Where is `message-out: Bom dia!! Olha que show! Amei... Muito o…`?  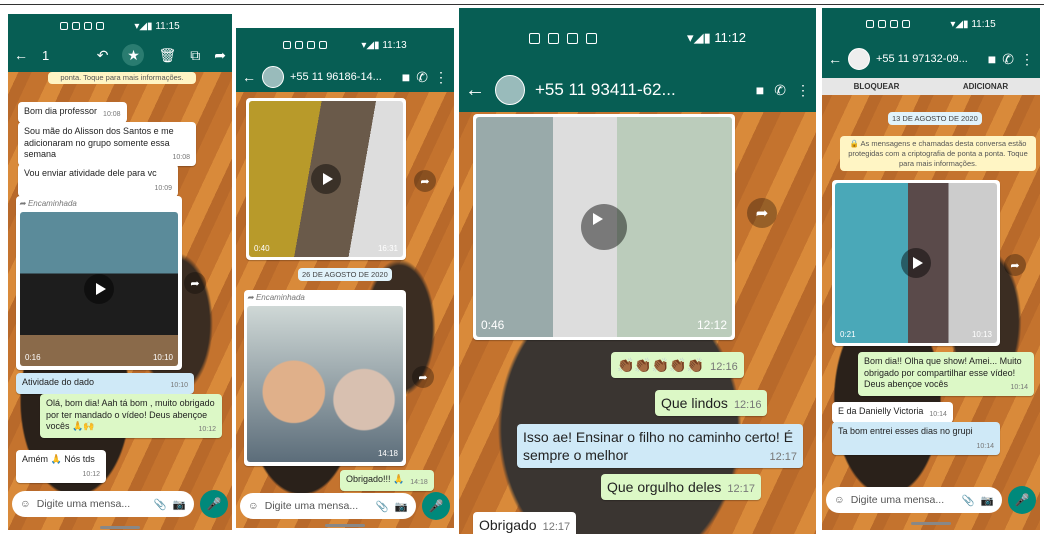
message-out: Bom dia!! Olha que show! Amei... Muito o… is located at coordinates (946, 374).